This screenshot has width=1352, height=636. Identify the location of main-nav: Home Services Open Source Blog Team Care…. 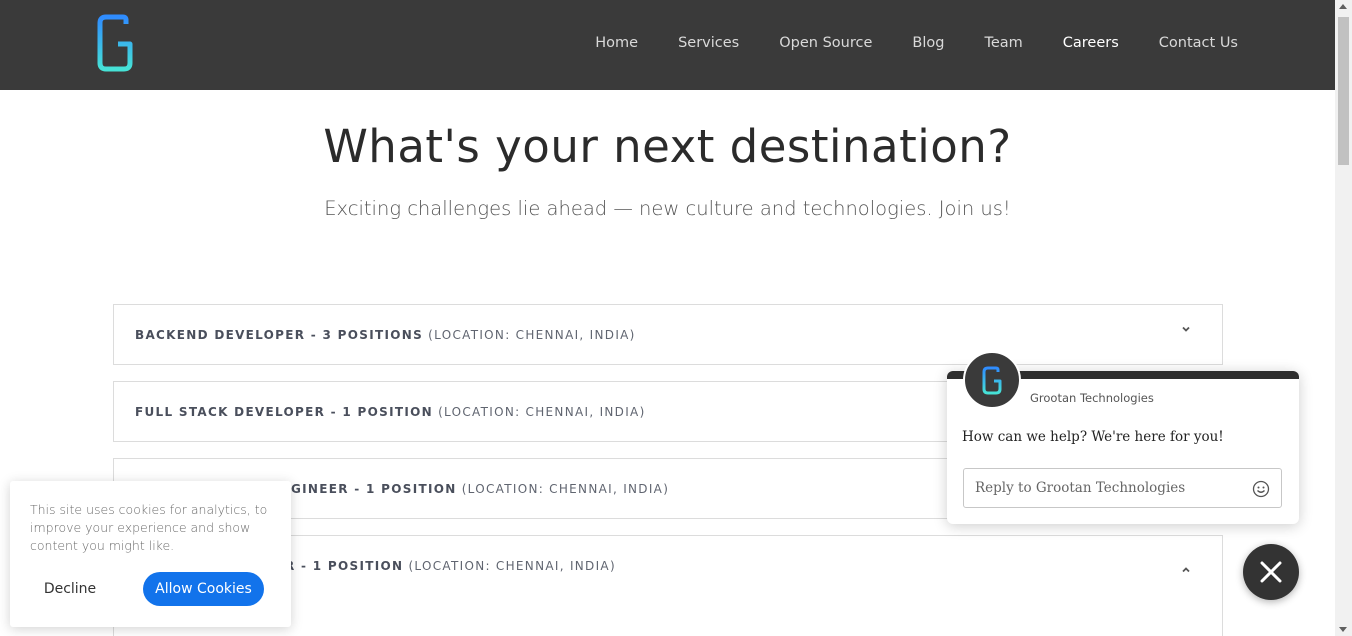
(896, 43).